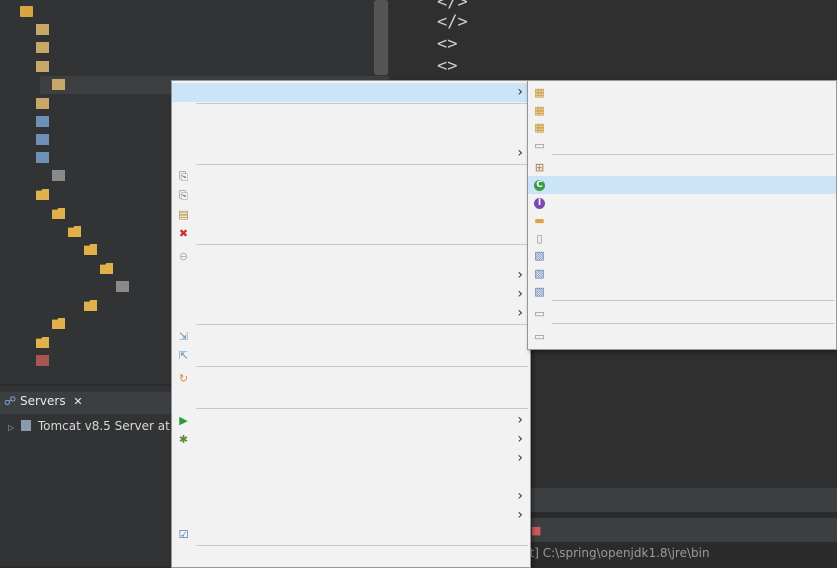  I want to click on menu-item-restore-from-local-history, so click(351, 477).